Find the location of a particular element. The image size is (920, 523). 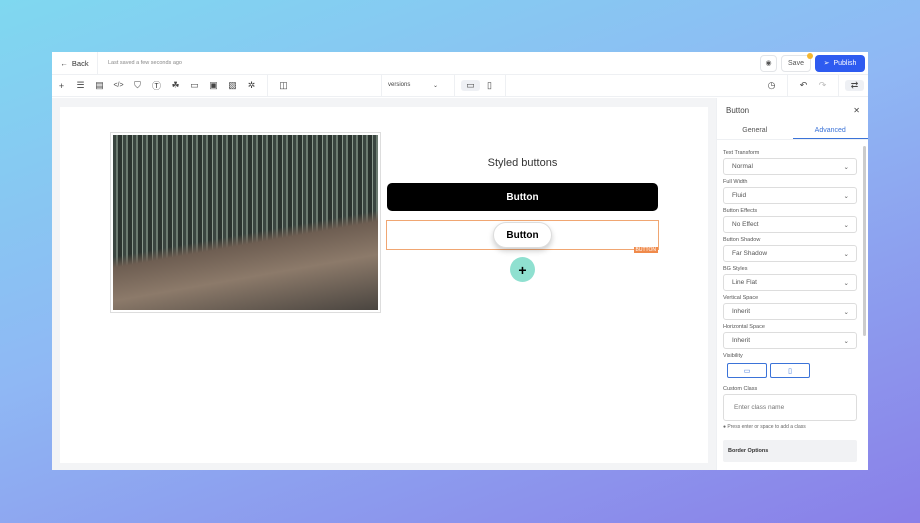

sliders-icon: ⇄ is located at coordinates (854, 85).